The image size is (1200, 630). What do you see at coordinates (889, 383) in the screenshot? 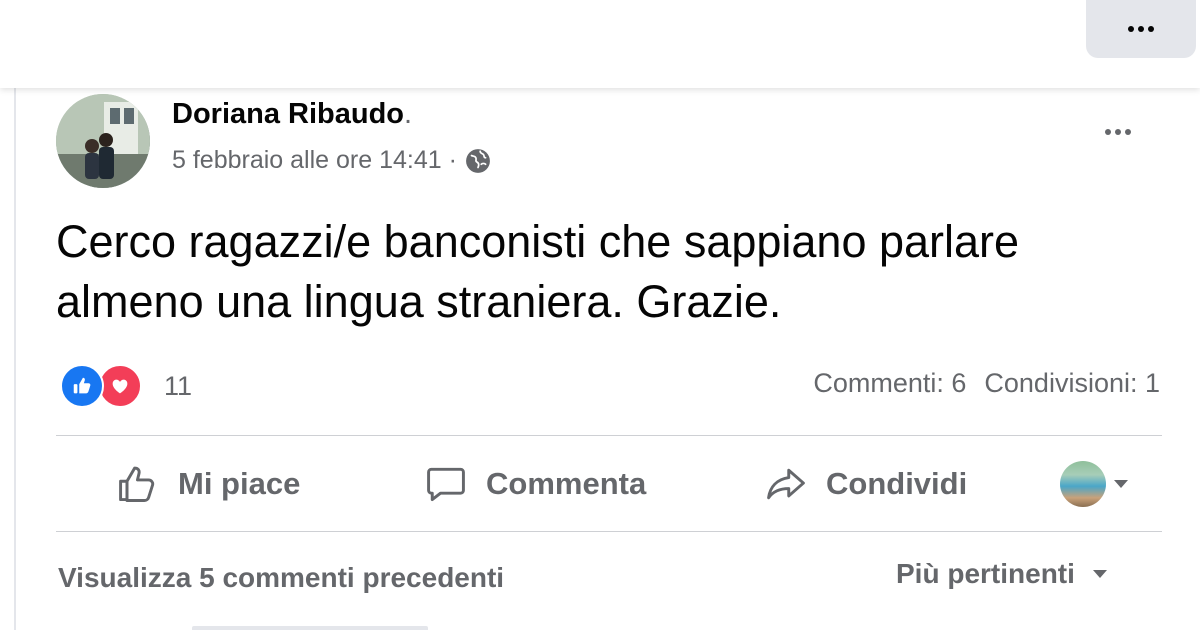
I see `comments-count: Commenti: 6` at bounding box center [889, 383].